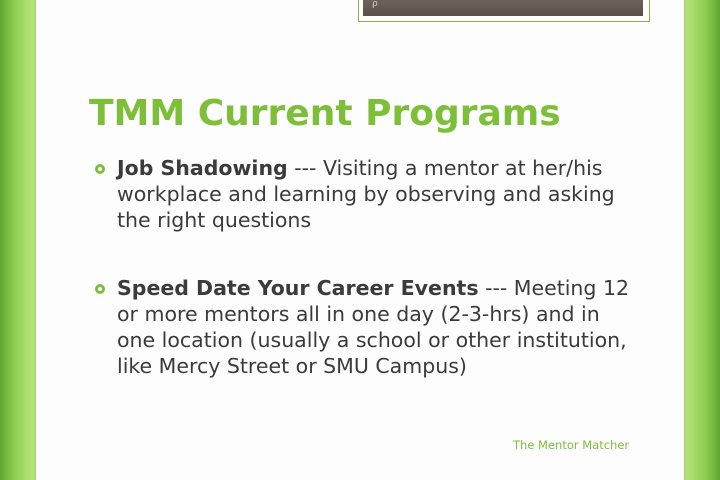  Describe the element at coordinates (325, 113) in the screenshot. I see `slide-title: TMM Current Programs` at that location.